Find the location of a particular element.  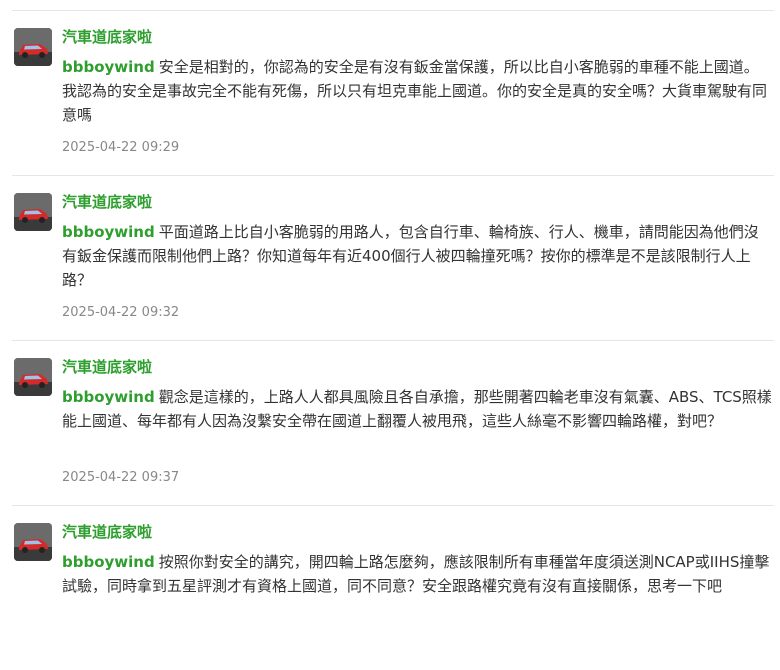

comment-timestamp: 2025-04-22 09:37 is located at coordinates (121, 477).